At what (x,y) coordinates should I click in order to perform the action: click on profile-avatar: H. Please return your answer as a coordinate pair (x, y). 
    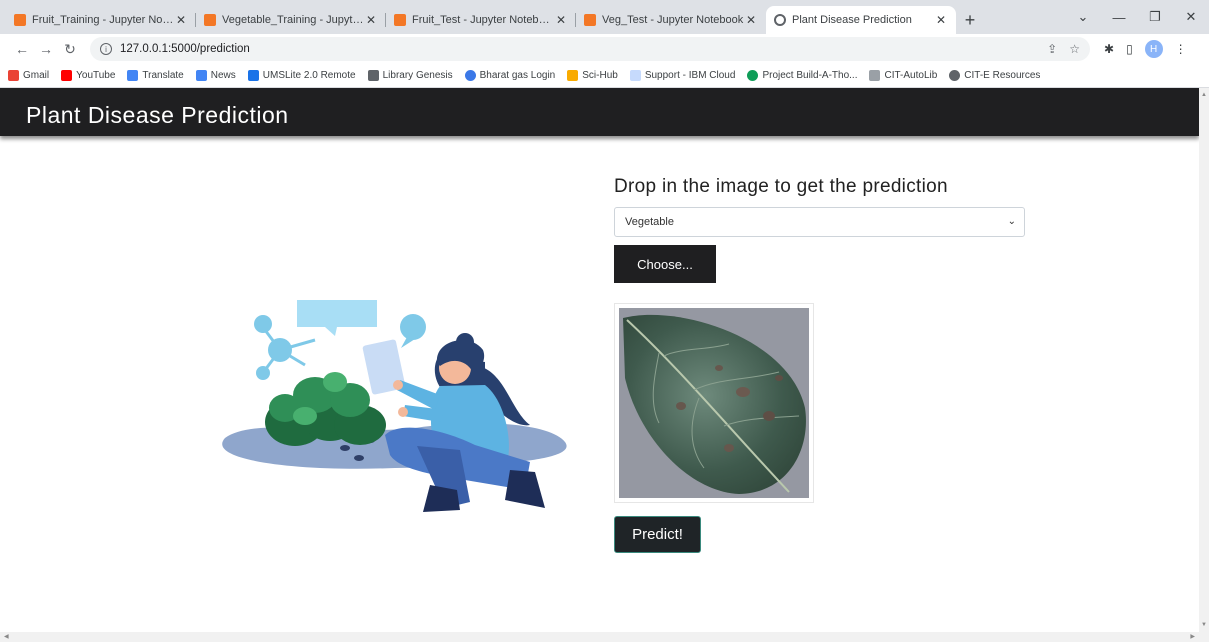
    Looking at the image, I should click on (1153, 49).